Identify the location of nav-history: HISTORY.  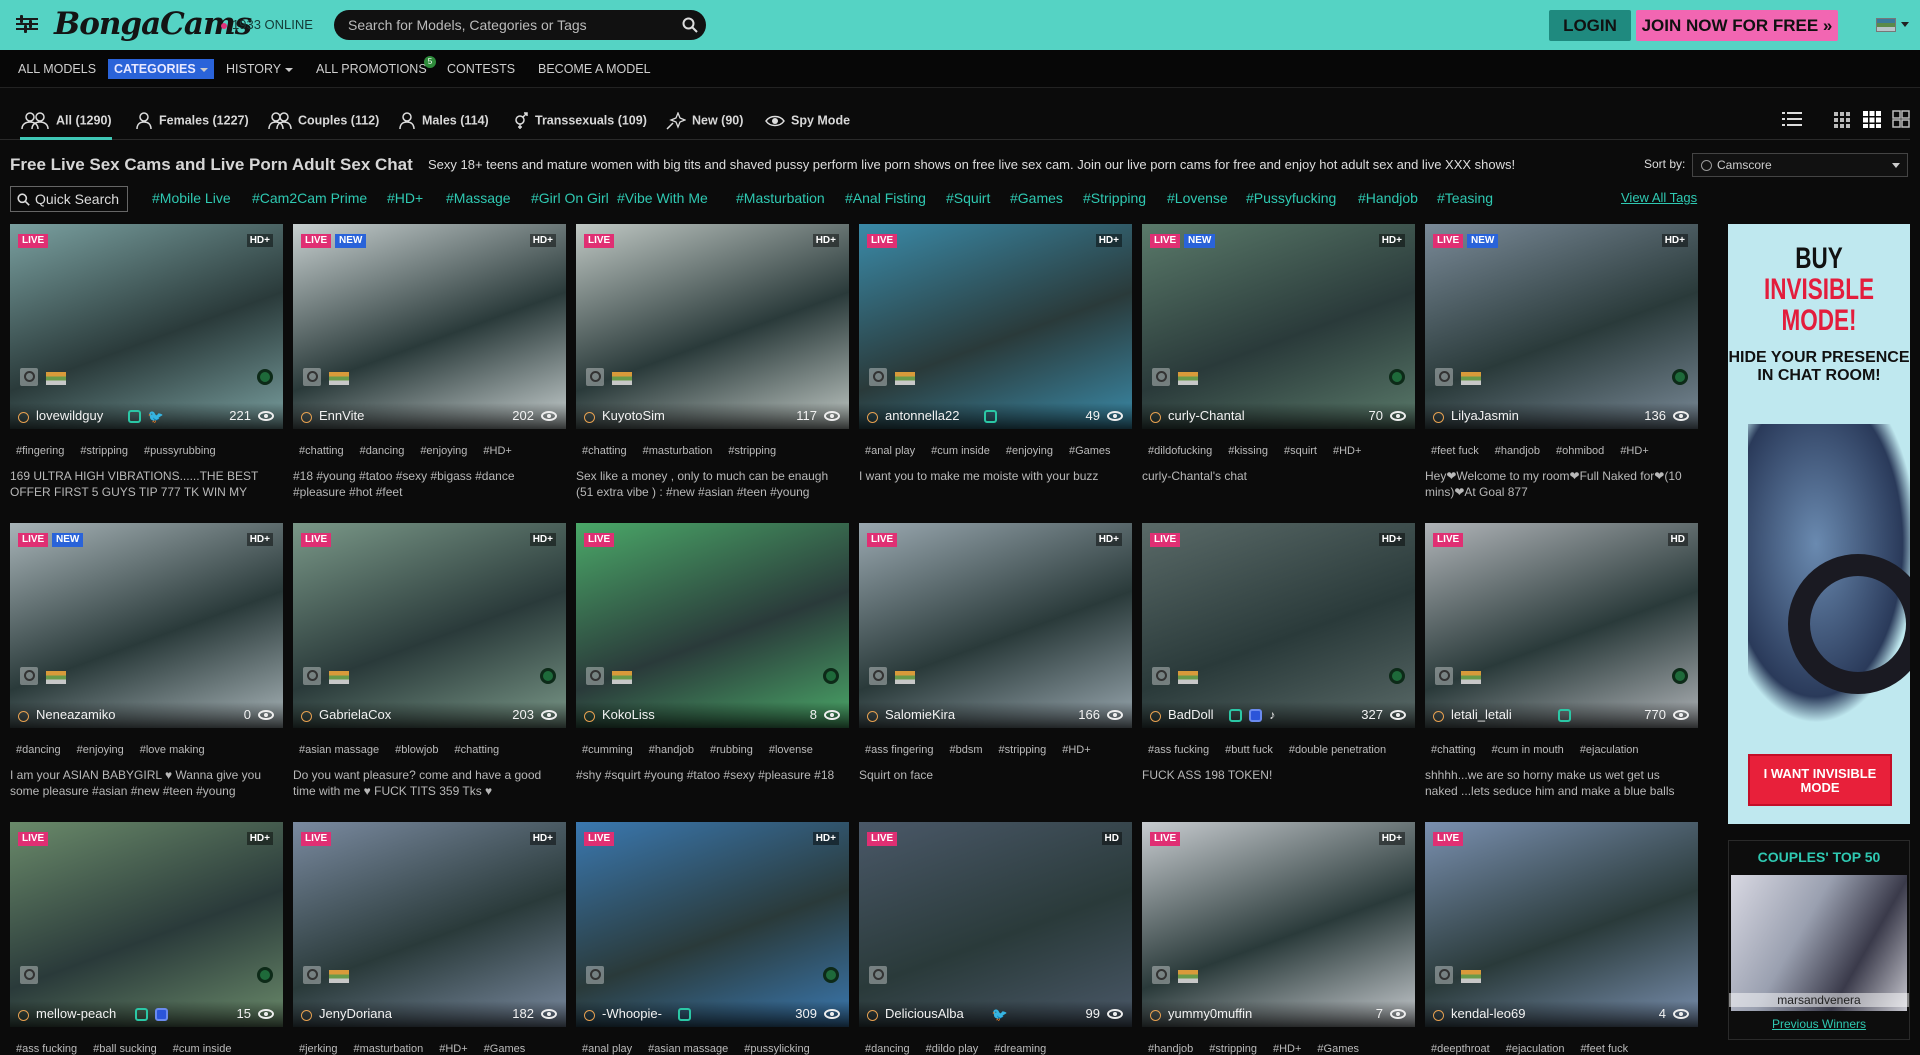
(259, 69).